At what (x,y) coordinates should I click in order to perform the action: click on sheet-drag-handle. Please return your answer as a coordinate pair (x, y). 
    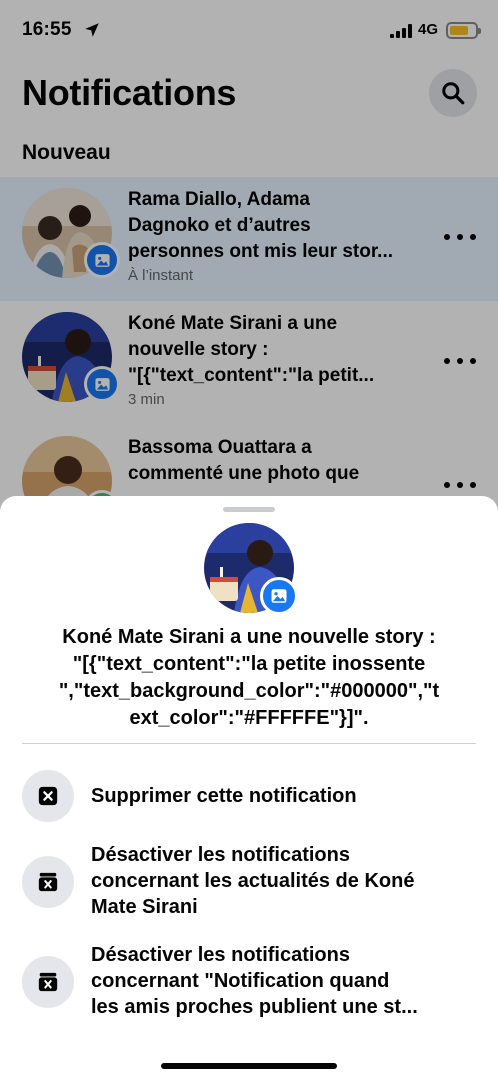
    Looking at the image, I should click on (249, 509).